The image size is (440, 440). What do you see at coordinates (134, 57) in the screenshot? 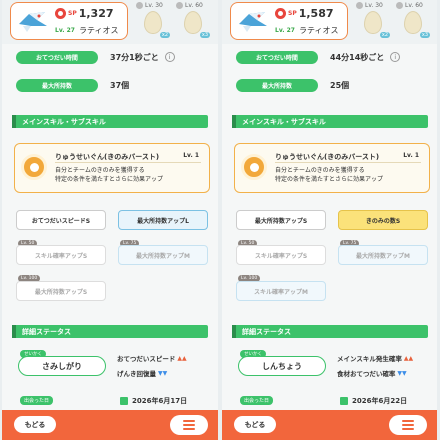
I see `help-time-value: 37分1秒ごと` at bounding box center [134, 57].